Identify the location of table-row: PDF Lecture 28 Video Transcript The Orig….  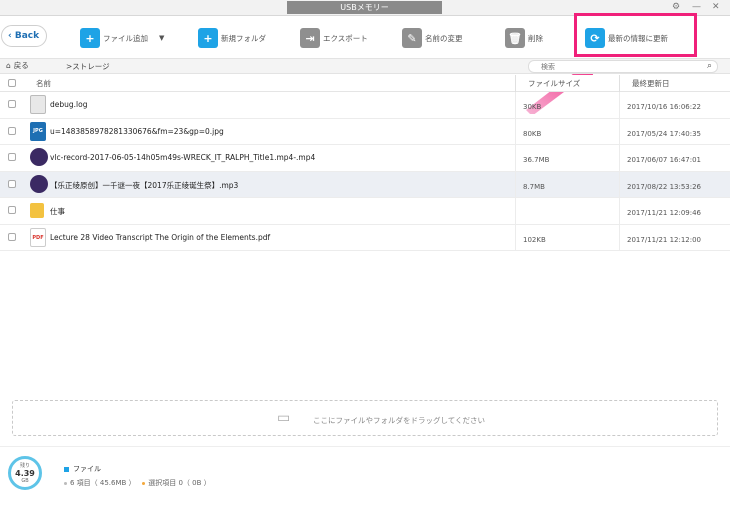
(365, 237).